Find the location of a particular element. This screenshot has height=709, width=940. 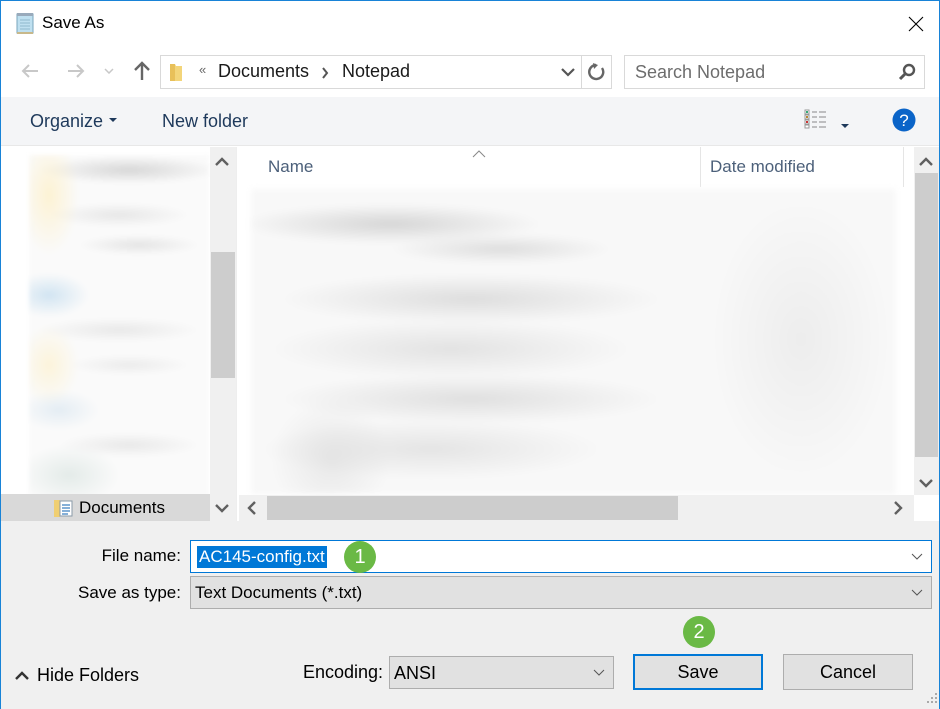

title-bar: Save As is located at coordinates (470, 24).